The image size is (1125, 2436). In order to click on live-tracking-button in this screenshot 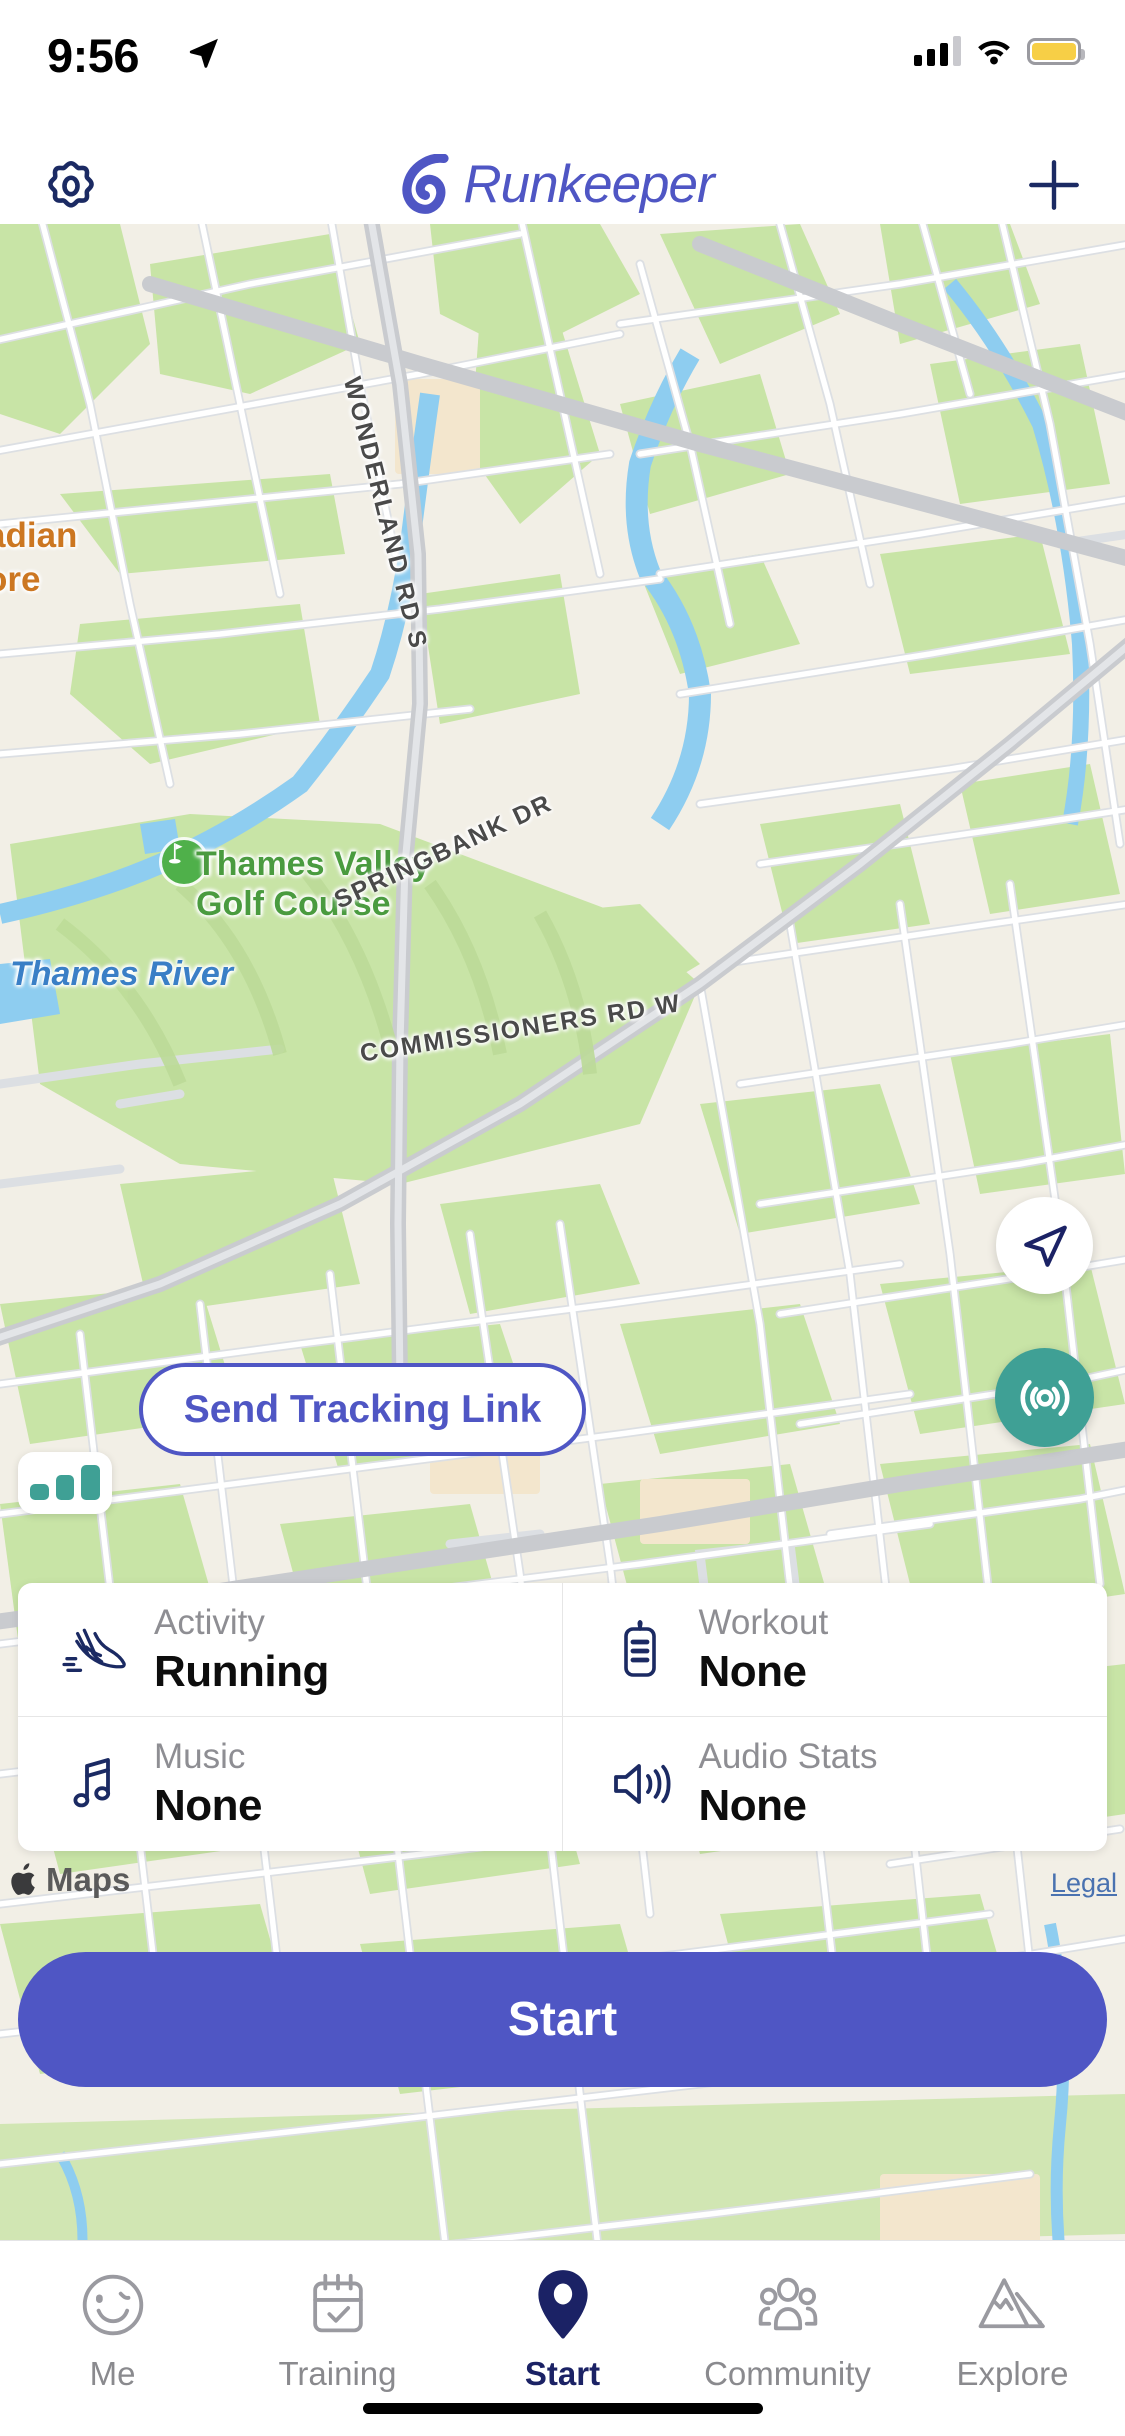, I will do `click(1044, 1397)`.